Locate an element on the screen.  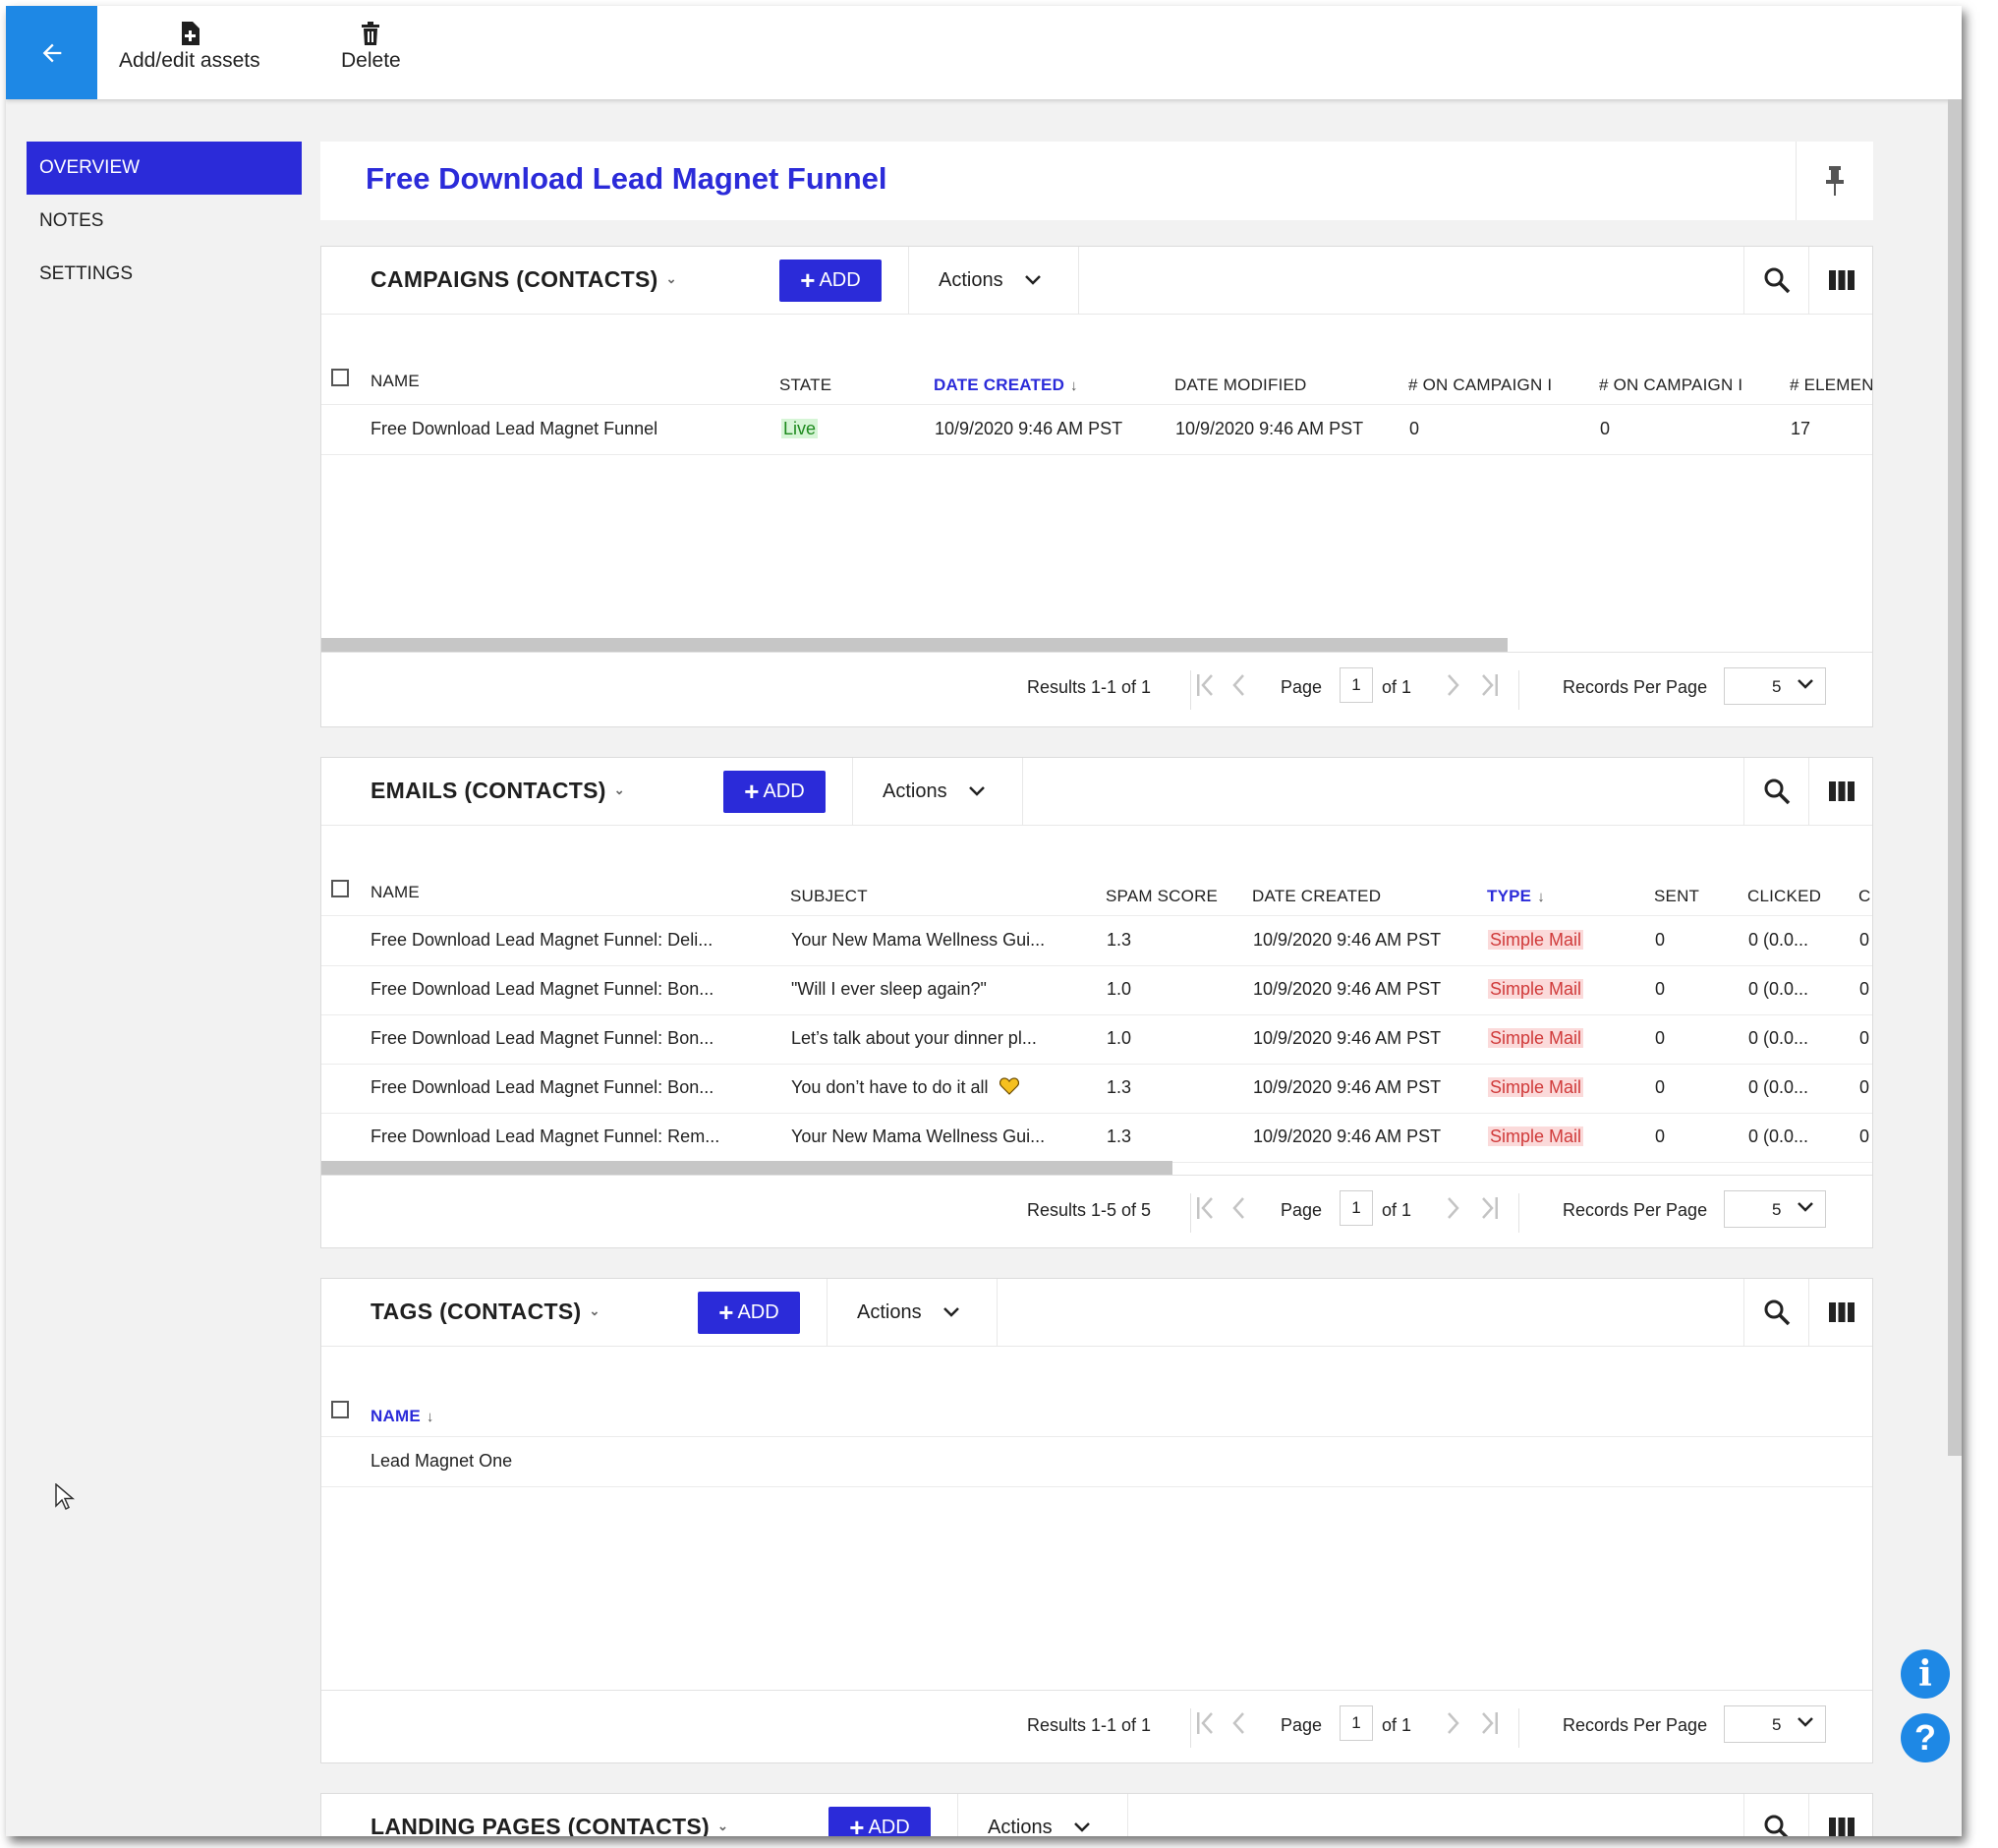
tags-search-button is located at coordinates (1776, 1312).